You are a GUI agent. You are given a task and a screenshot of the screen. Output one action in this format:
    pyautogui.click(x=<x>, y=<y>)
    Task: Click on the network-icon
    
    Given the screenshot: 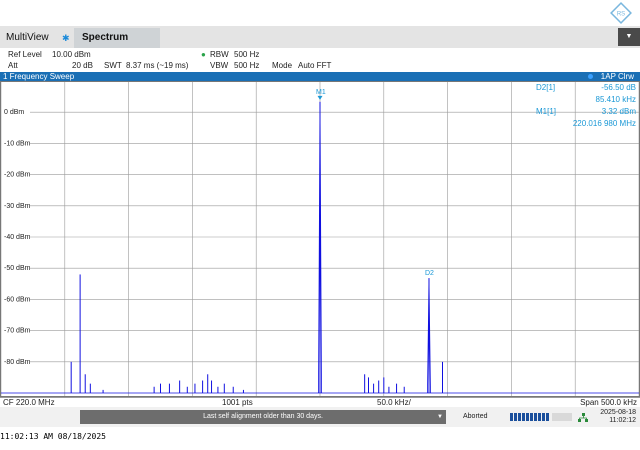 What is the action you would take?
    pyautogui.click(x=583, y=417)
    